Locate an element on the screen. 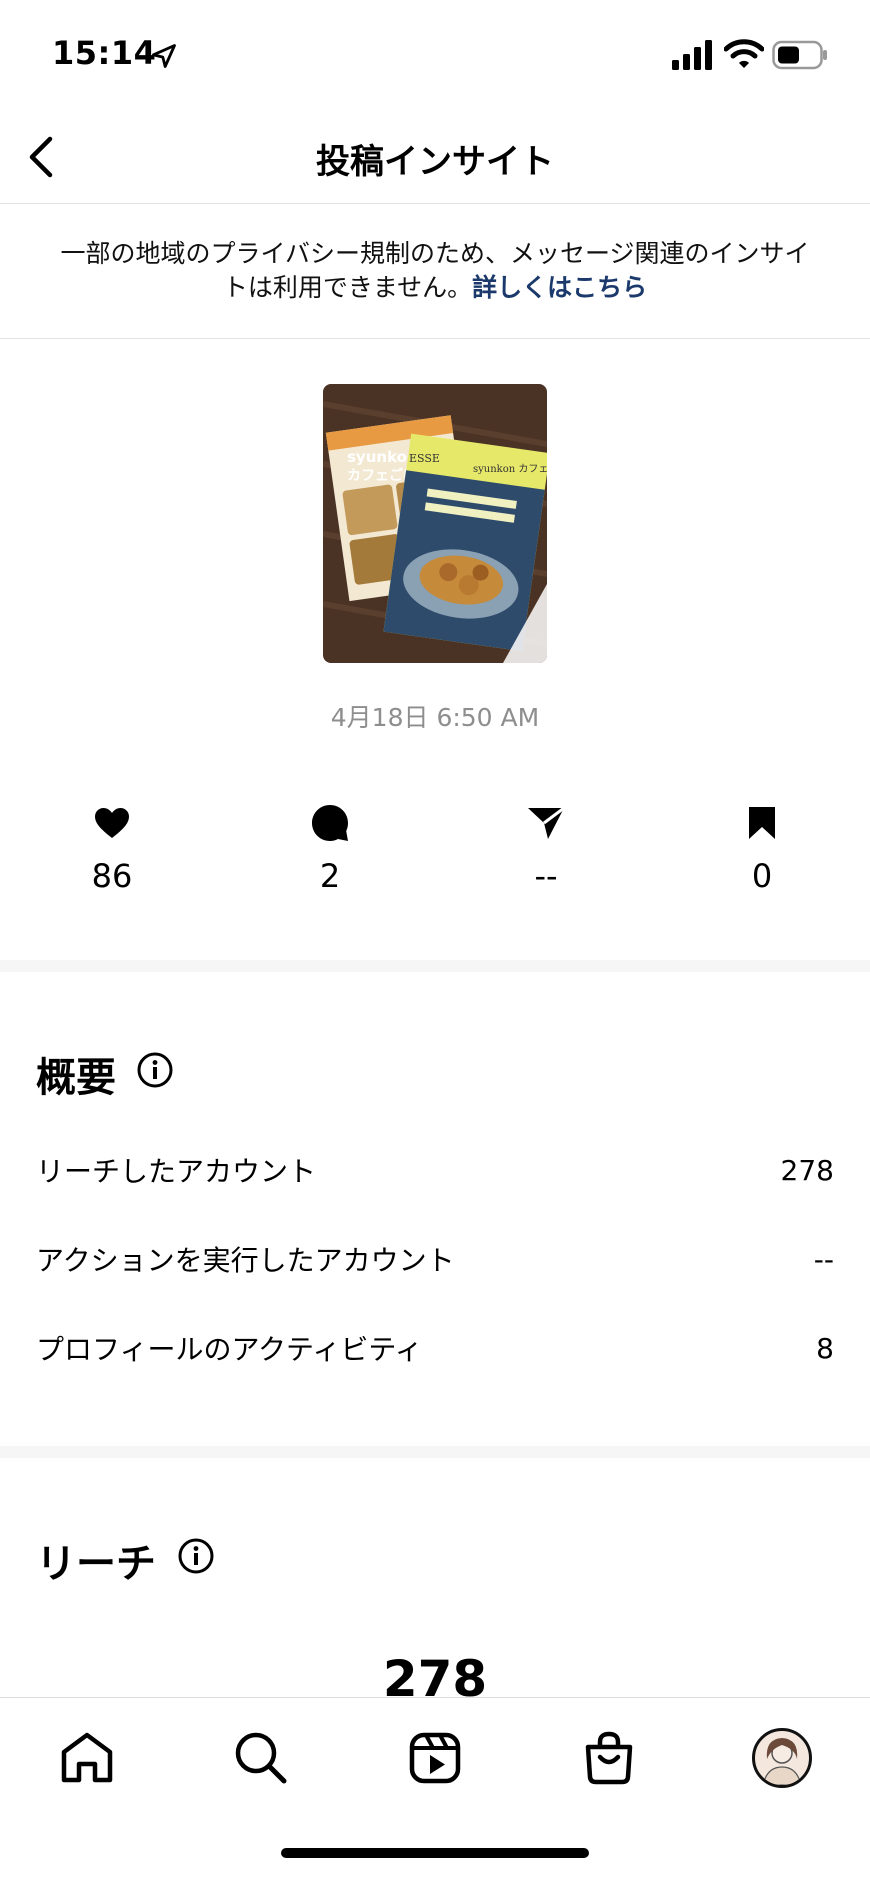 Image resolution: width=870 pixels, height=1883 pixels. tab-search is located at coordinates (261, 1758).